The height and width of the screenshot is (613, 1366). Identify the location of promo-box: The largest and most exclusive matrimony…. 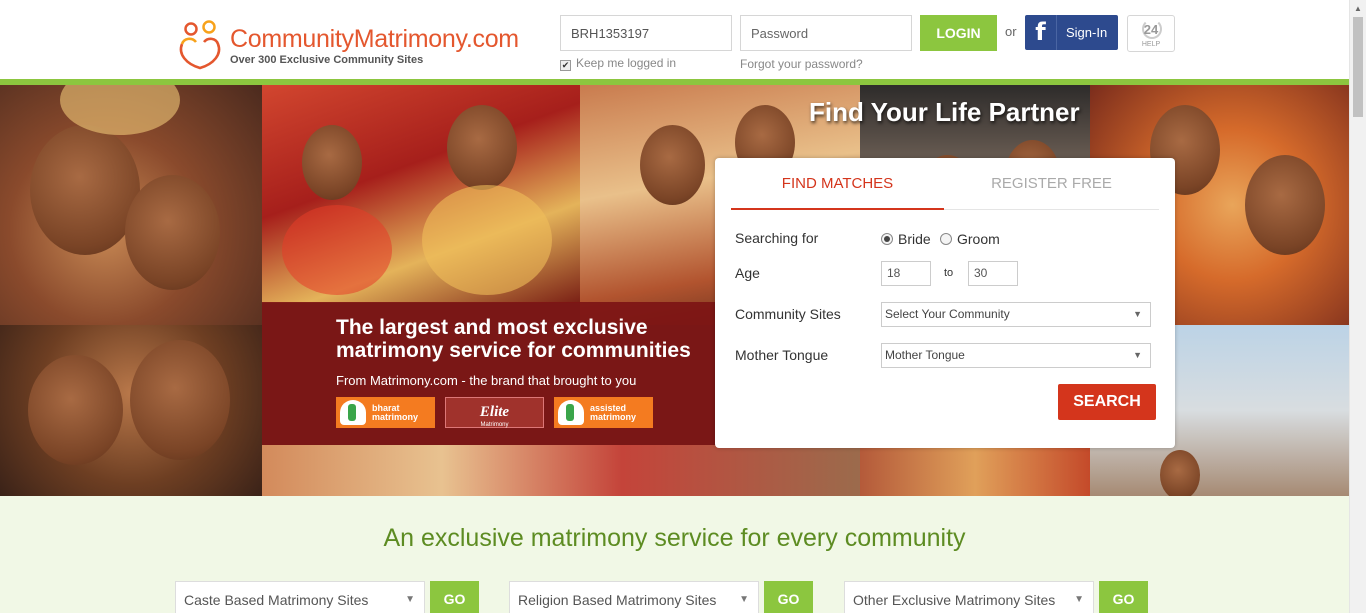
(489, 373).